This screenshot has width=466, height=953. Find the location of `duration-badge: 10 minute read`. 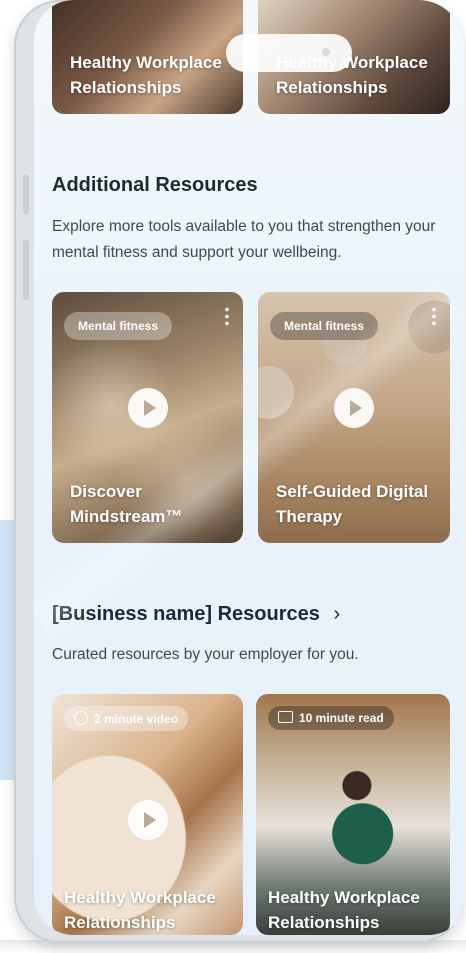

duration-badge: 10 minute read is located at coordinates (331, 718).